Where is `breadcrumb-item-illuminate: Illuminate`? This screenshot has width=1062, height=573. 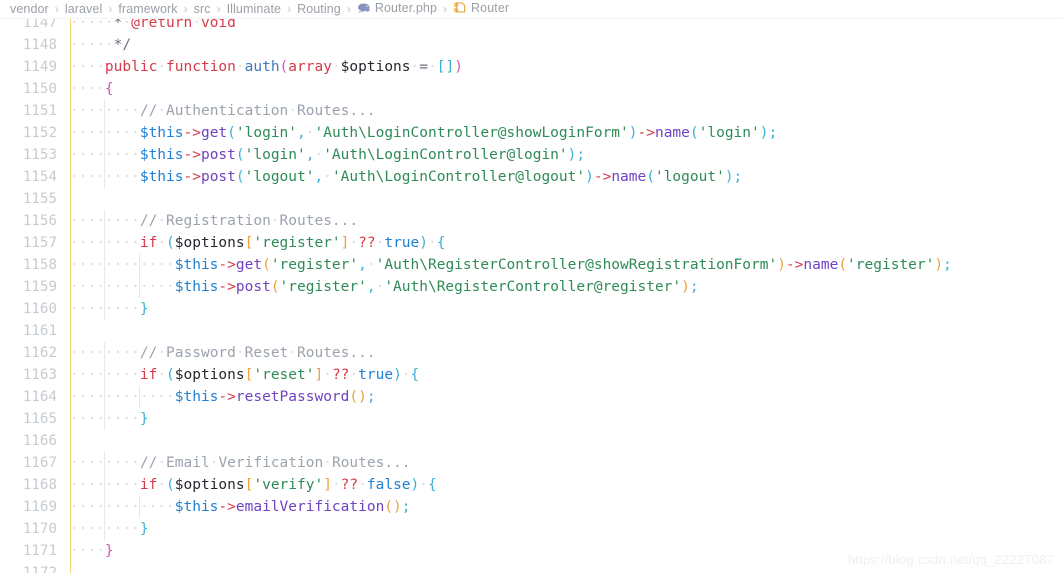
breadcrumb-item-illuminate: Illuminate is located at coordinates (254, 9).